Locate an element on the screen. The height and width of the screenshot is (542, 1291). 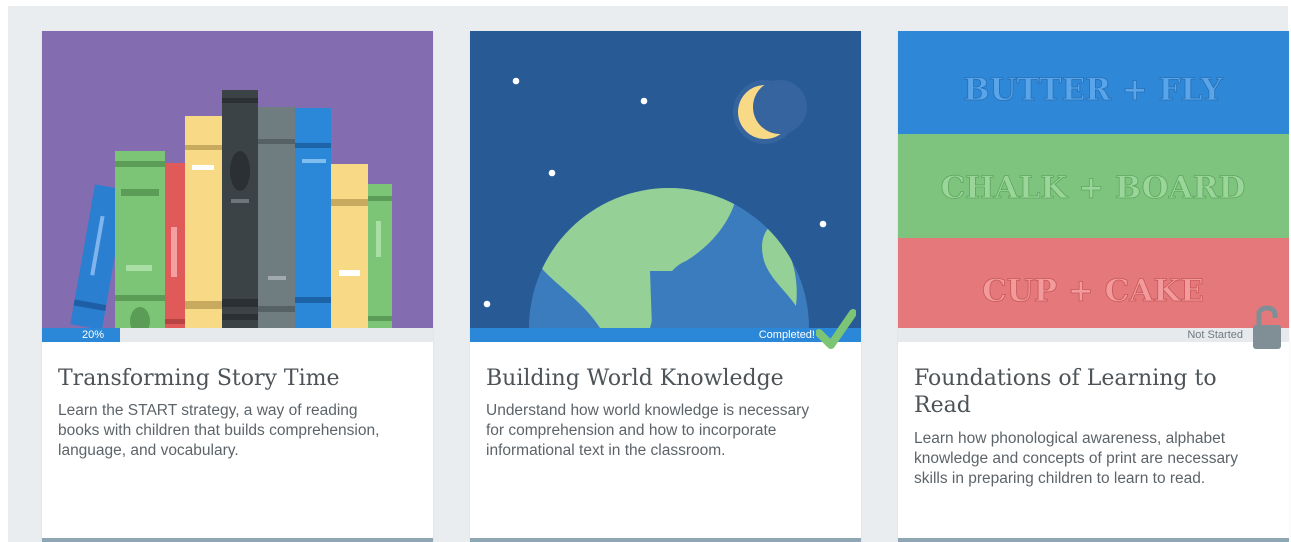
check-icon is located at coordinates (836, 329).